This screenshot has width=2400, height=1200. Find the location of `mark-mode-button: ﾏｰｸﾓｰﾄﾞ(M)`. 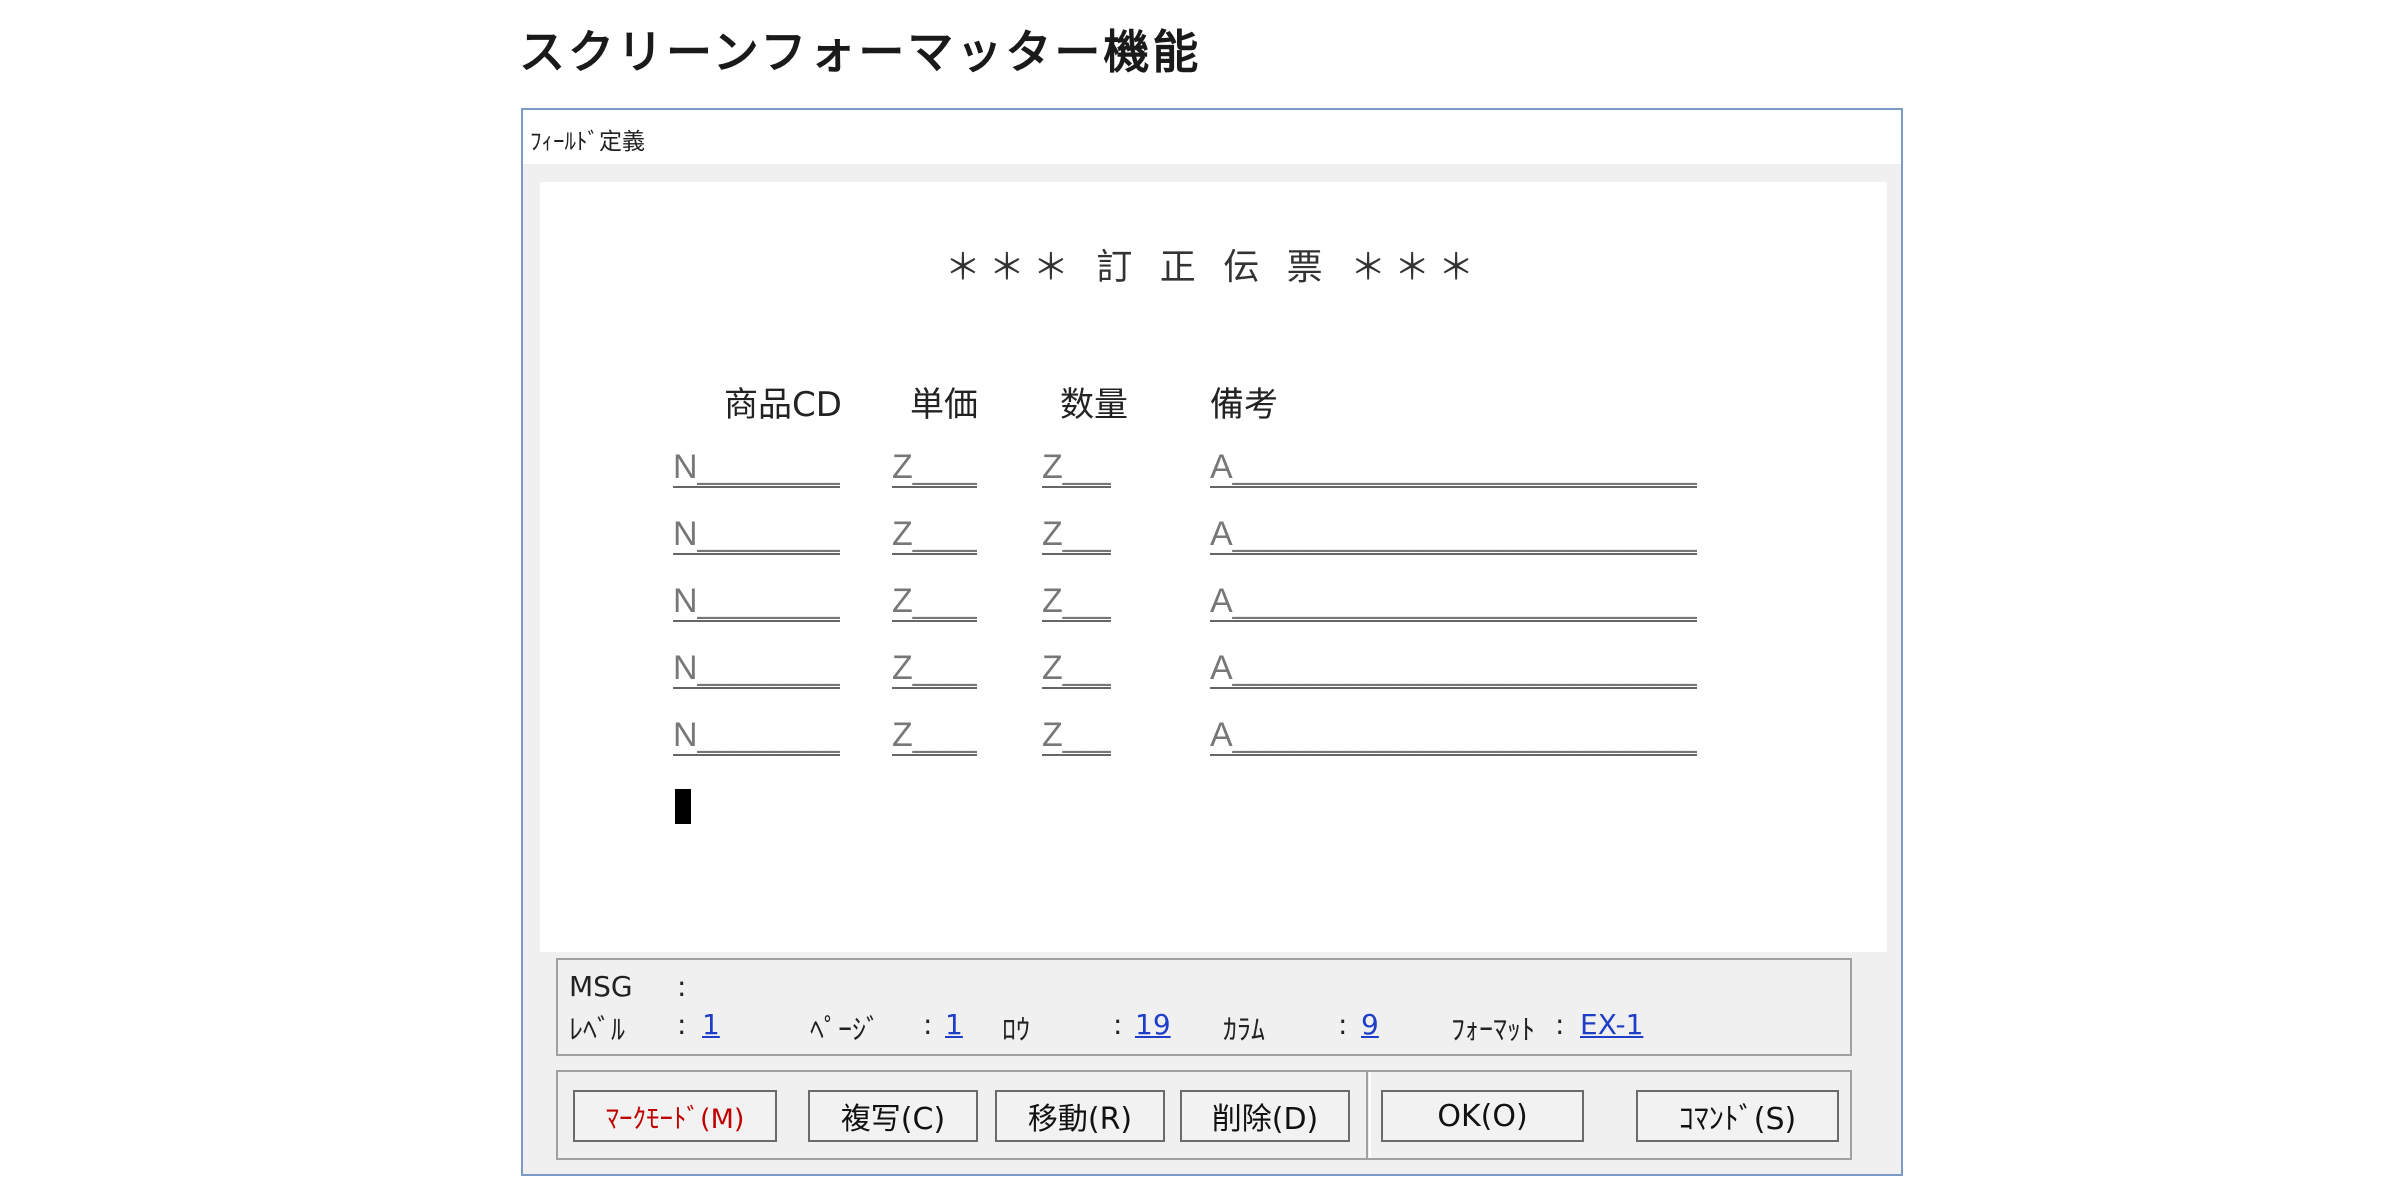

mark-mode-button: ﾏｰｸﾓｰﾄﾞ(M) is located at coordinates (675, 1116).